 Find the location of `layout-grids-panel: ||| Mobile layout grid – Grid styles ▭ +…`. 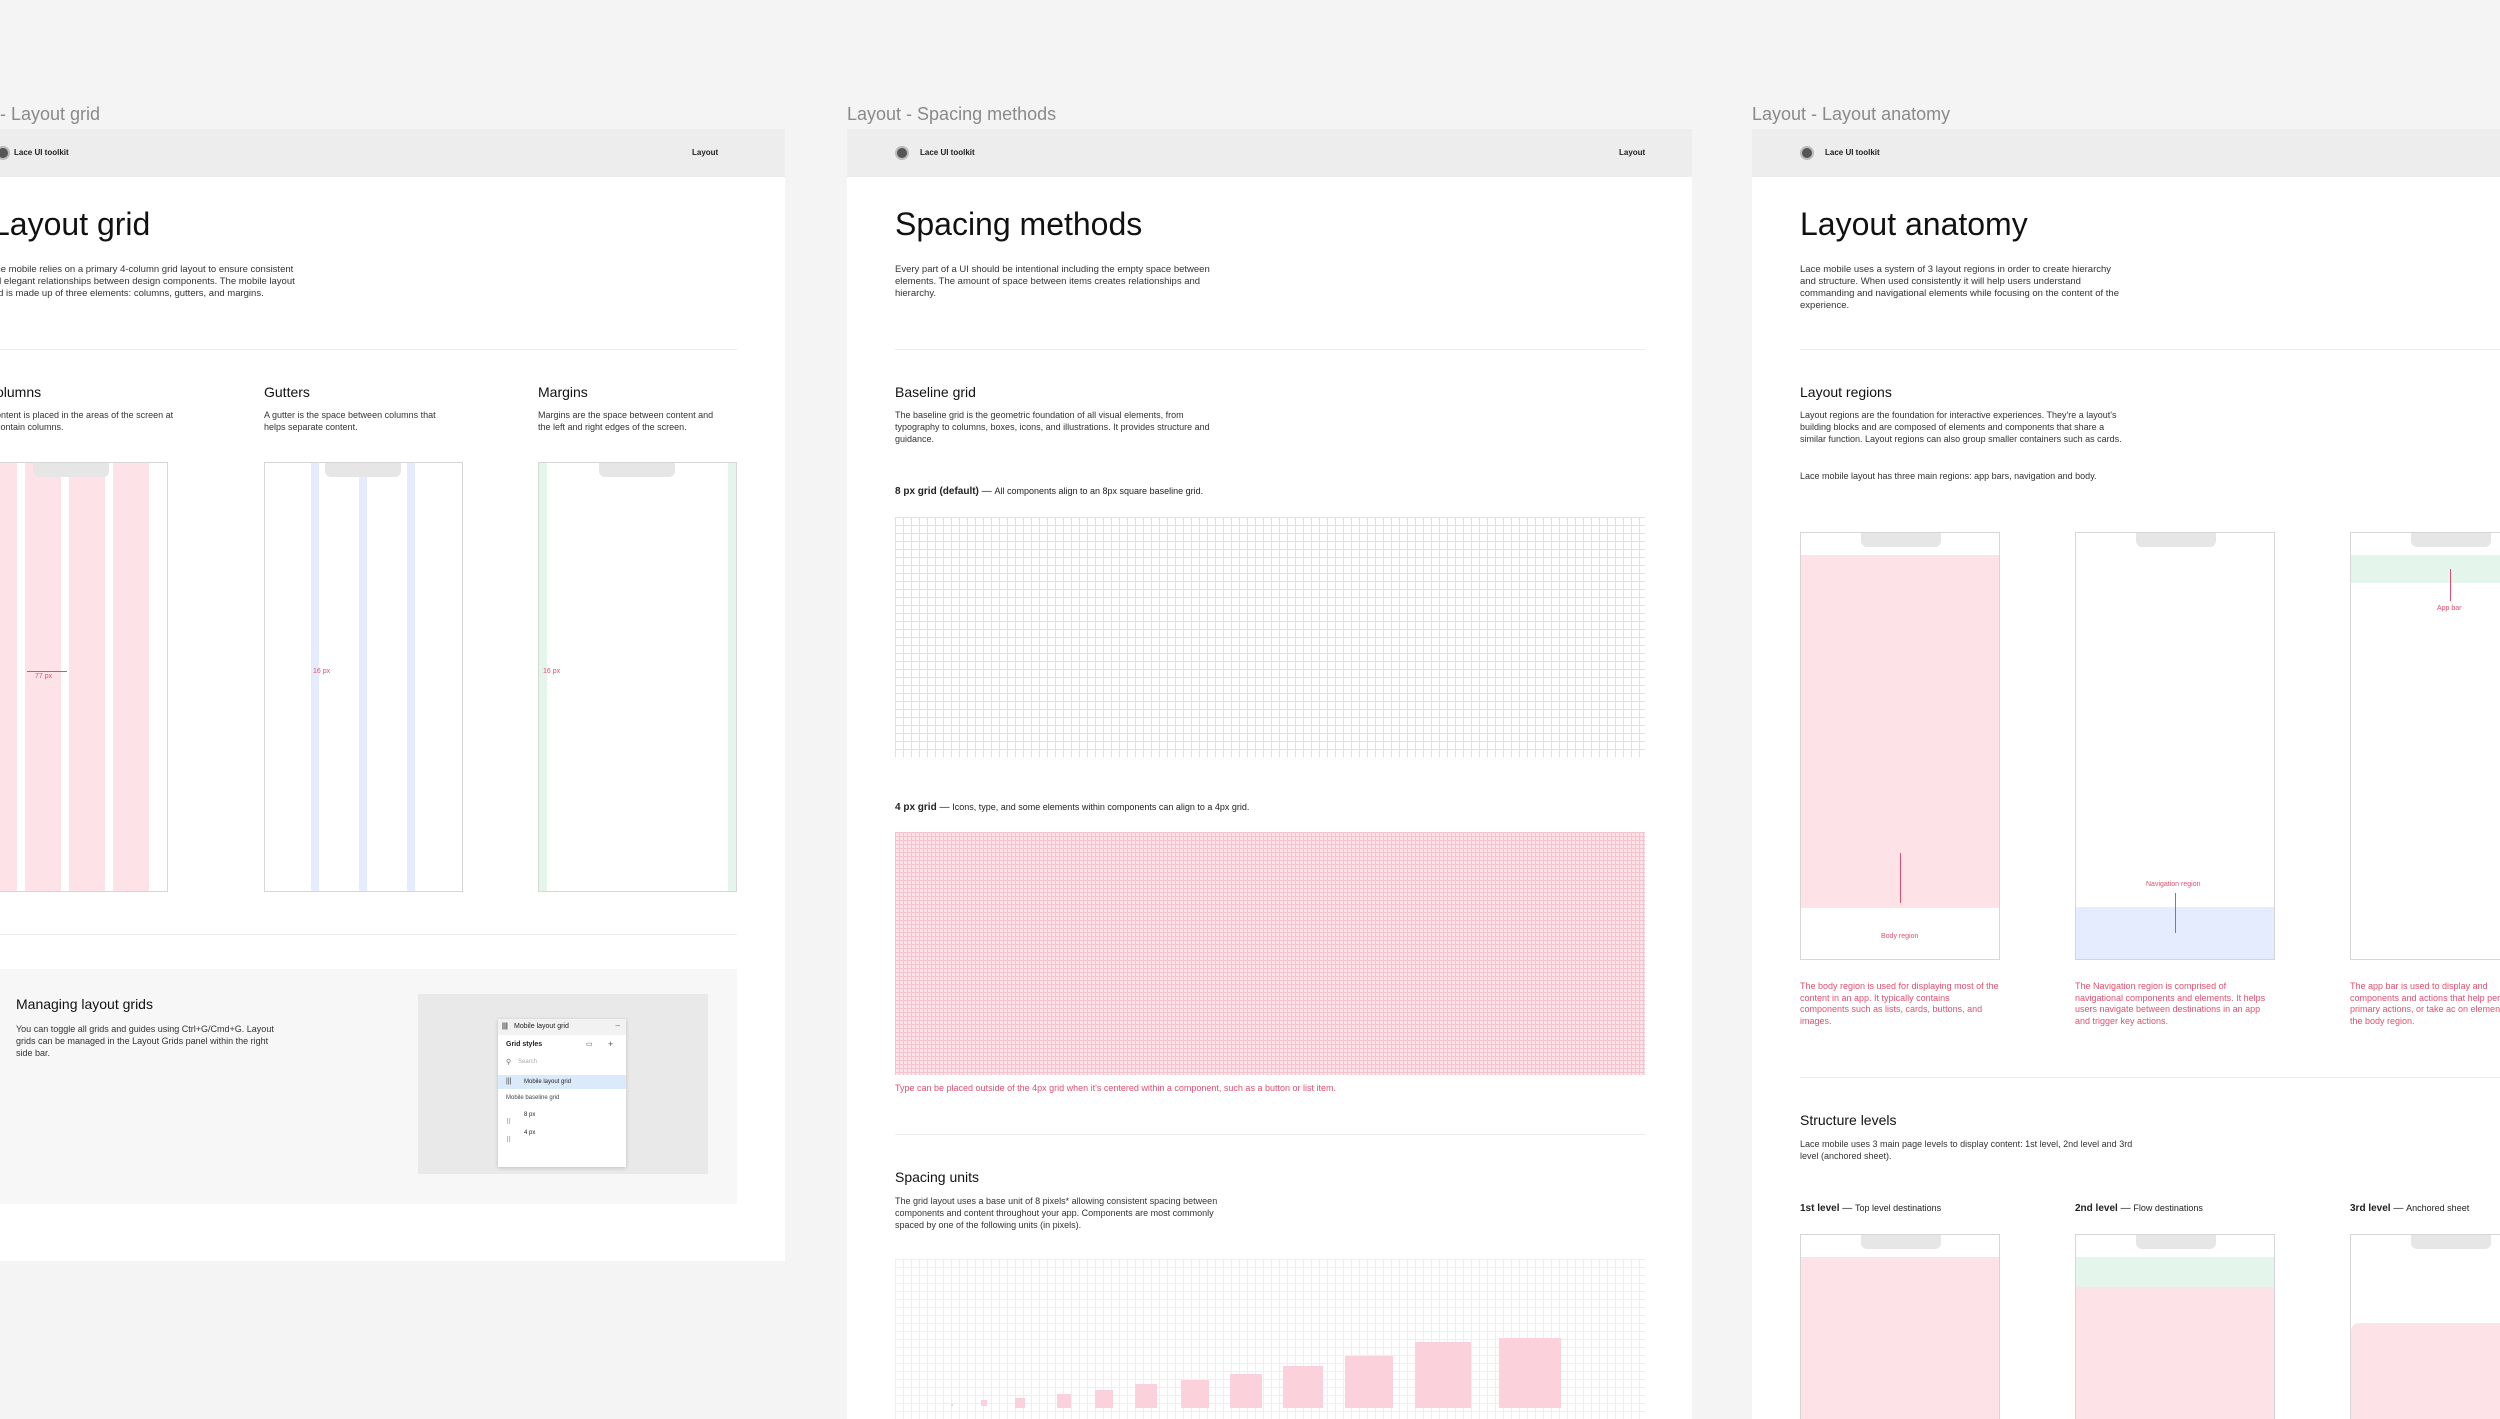

layout-grids-panel: ||| Mobile layout grid – Grid styles ▭ +… is located at coordinates (562, 1093).